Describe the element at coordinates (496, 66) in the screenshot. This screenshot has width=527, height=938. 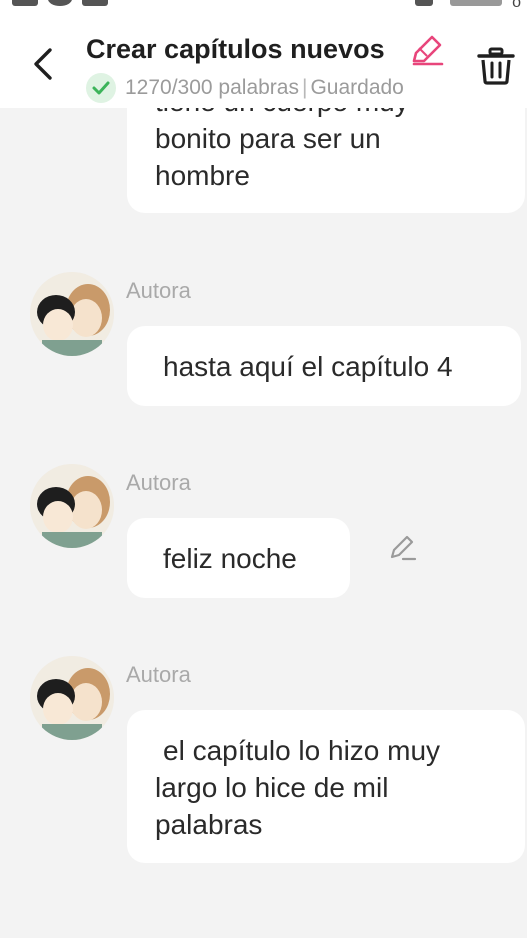
I see `delete-trash-icon` at that location.